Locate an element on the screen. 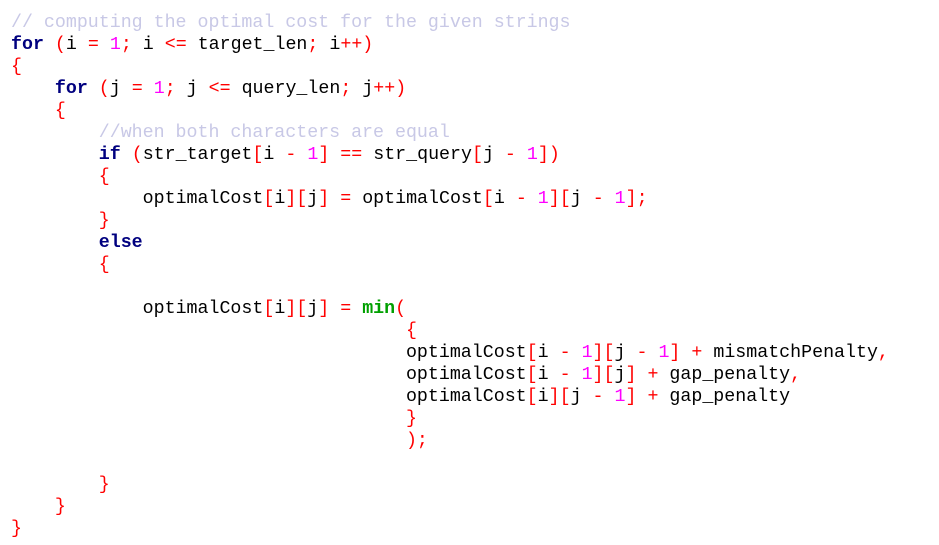  operator-token: ]; is located at coordinates (636, 199).